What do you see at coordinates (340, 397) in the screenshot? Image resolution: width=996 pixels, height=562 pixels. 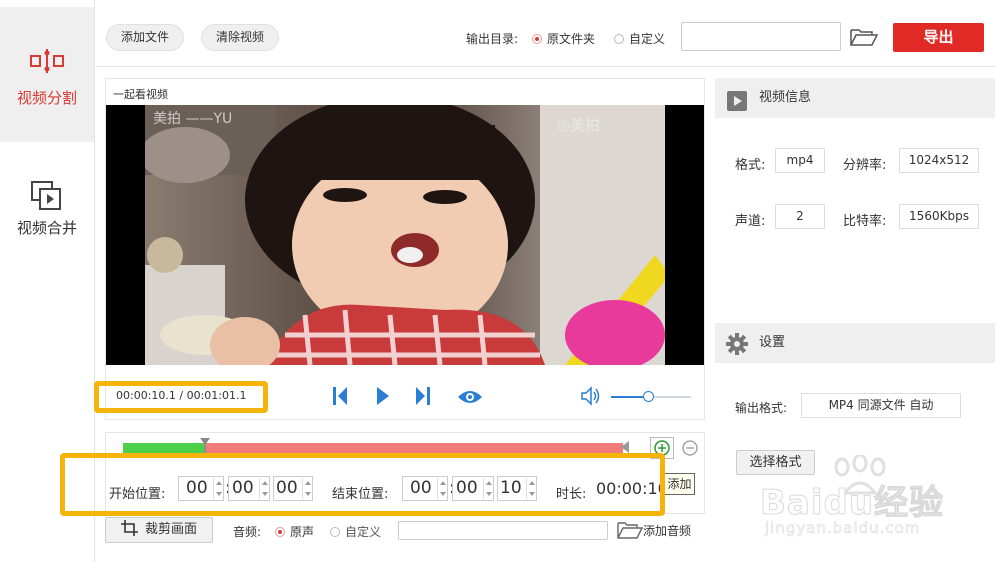 I see `prev-frame-icon` at bounding box center [340, 397].